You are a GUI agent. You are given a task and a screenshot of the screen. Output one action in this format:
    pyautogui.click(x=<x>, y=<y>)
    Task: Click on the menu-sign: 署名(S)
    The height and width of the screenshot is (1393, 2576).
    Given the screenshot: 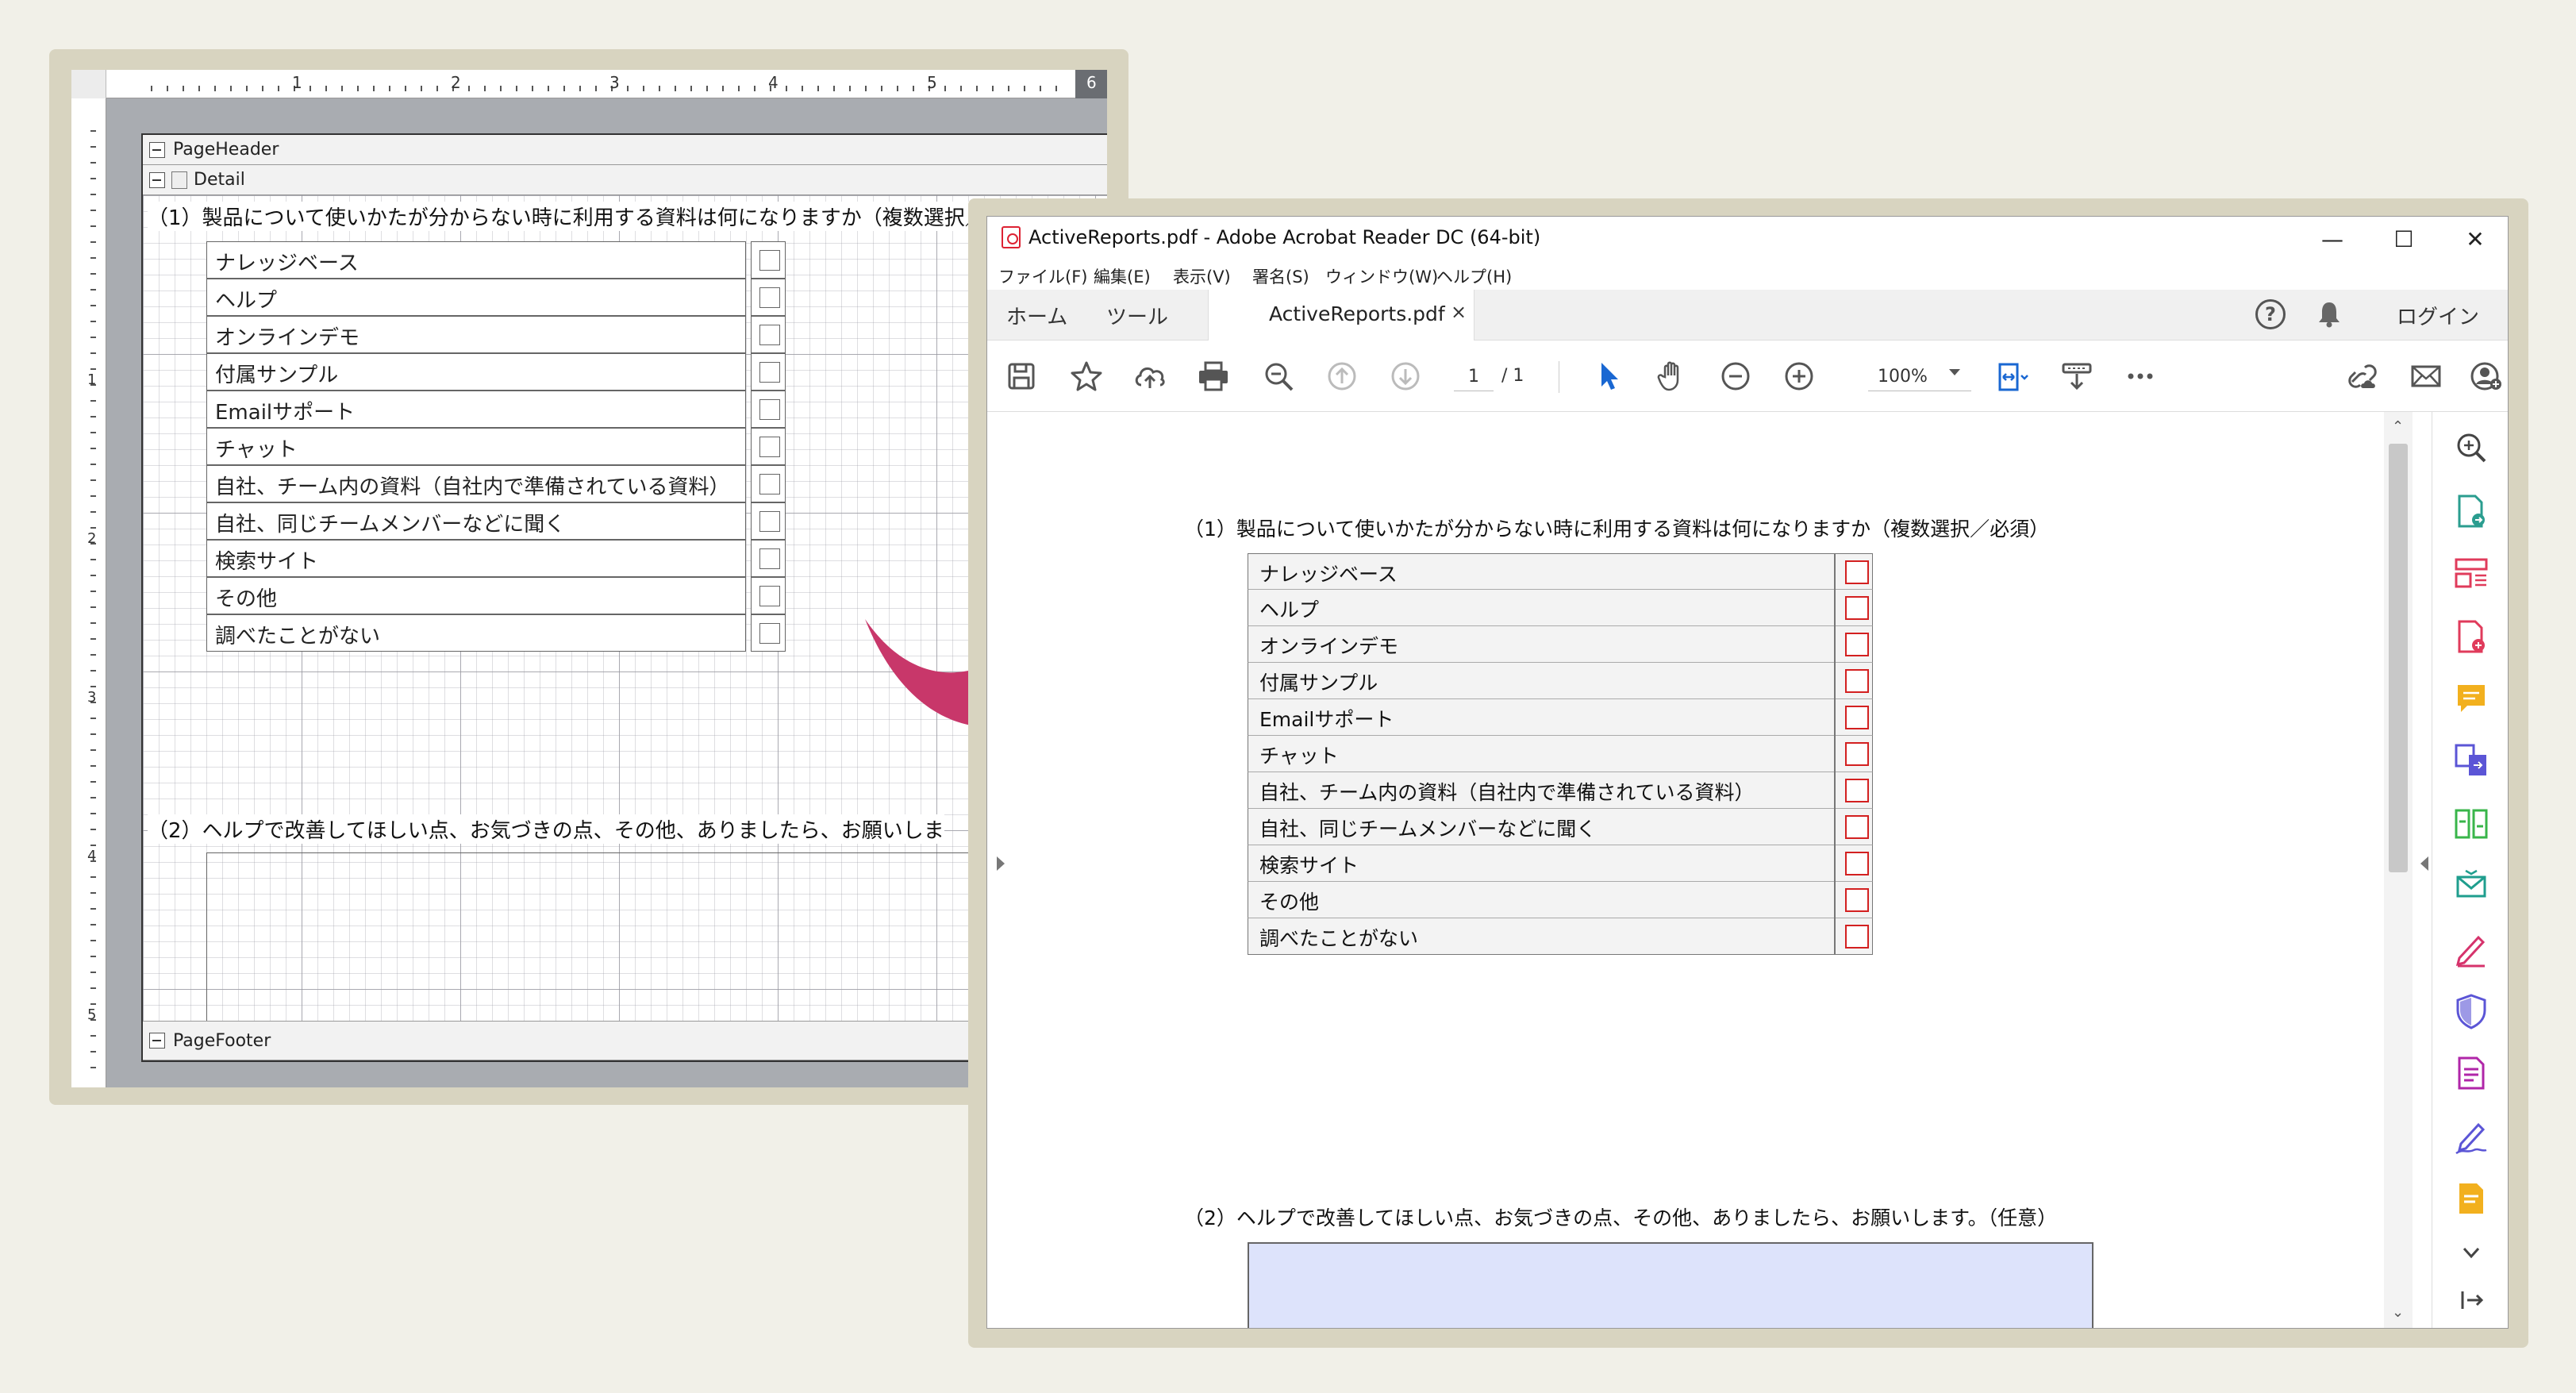 What is the action you would take?
    pyautogui.click(x=1280, y=276)
    